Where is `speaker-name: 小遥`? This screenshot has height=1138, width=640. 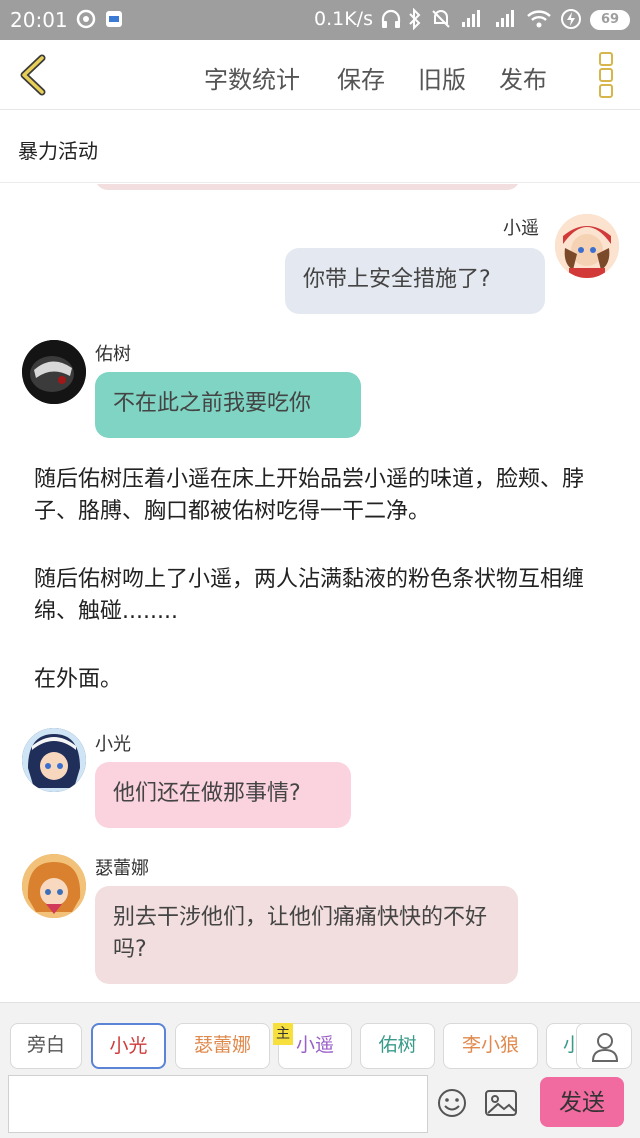
speaker-name: 小遥 is located at coordinates (521, 228).